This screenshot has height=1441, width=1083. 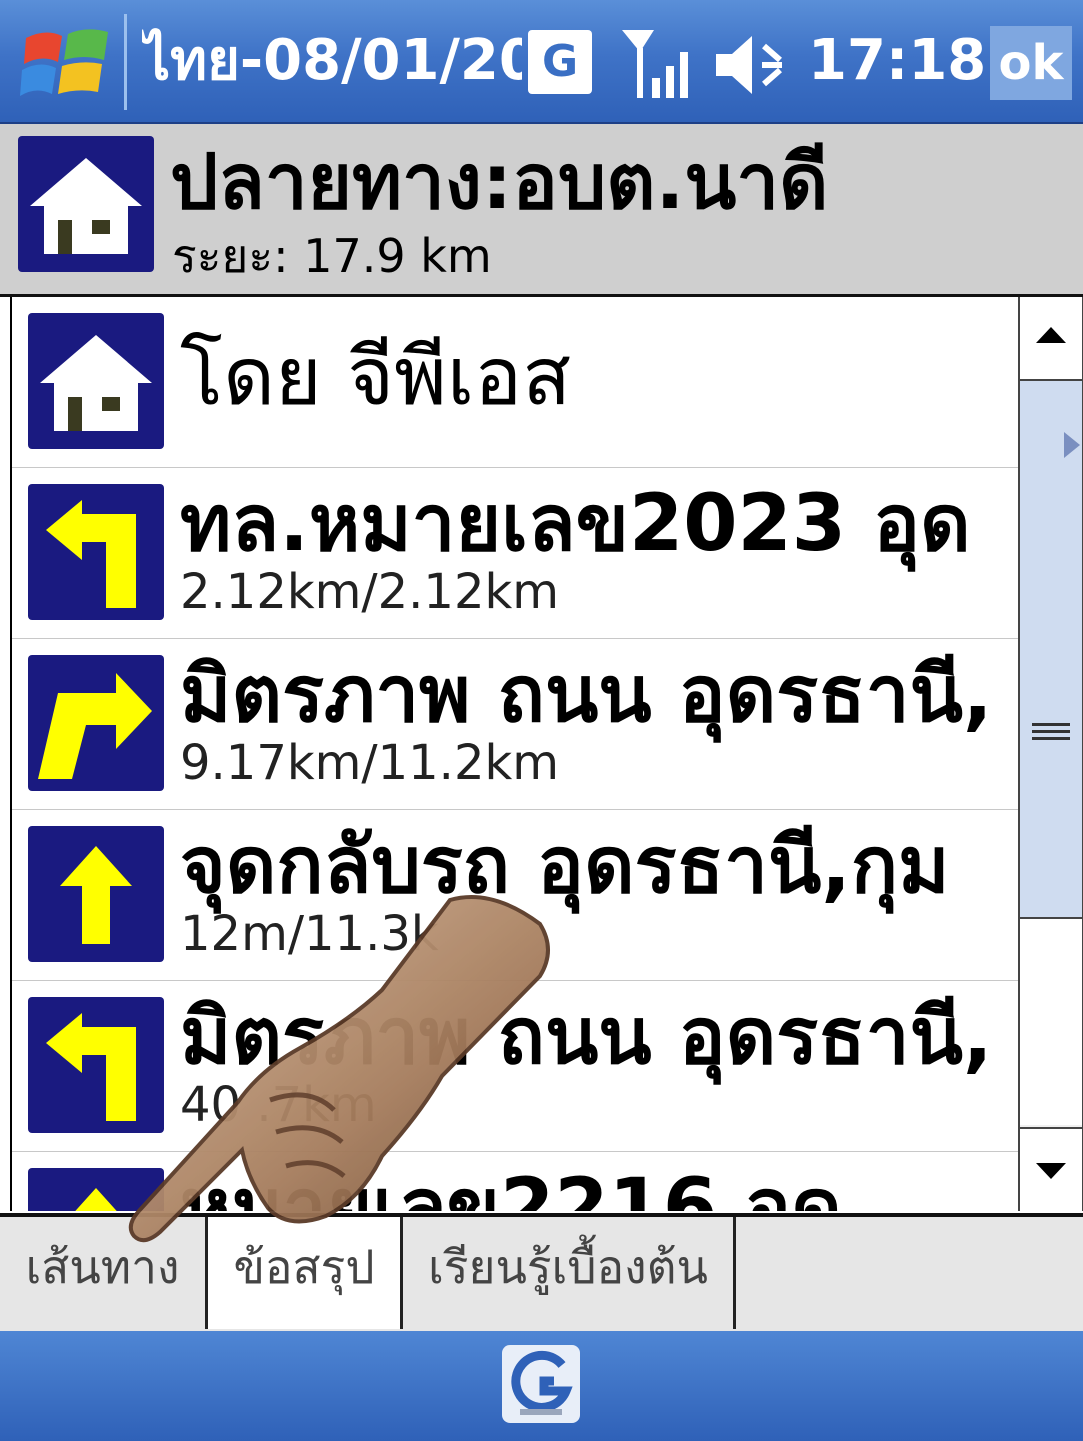 I want to click on ok-button: ok, so click(x=1031, y=63).